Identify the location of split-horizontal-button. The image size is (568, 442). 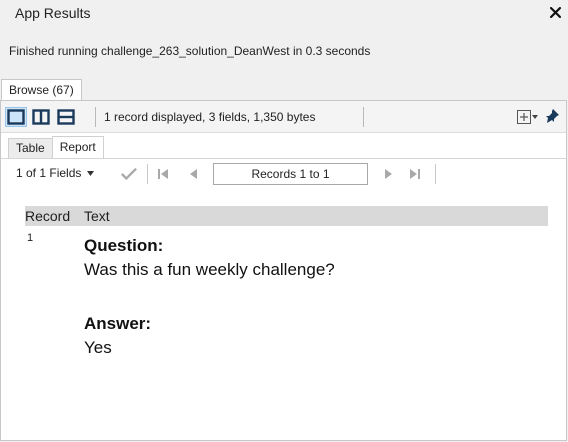
(66, 117).